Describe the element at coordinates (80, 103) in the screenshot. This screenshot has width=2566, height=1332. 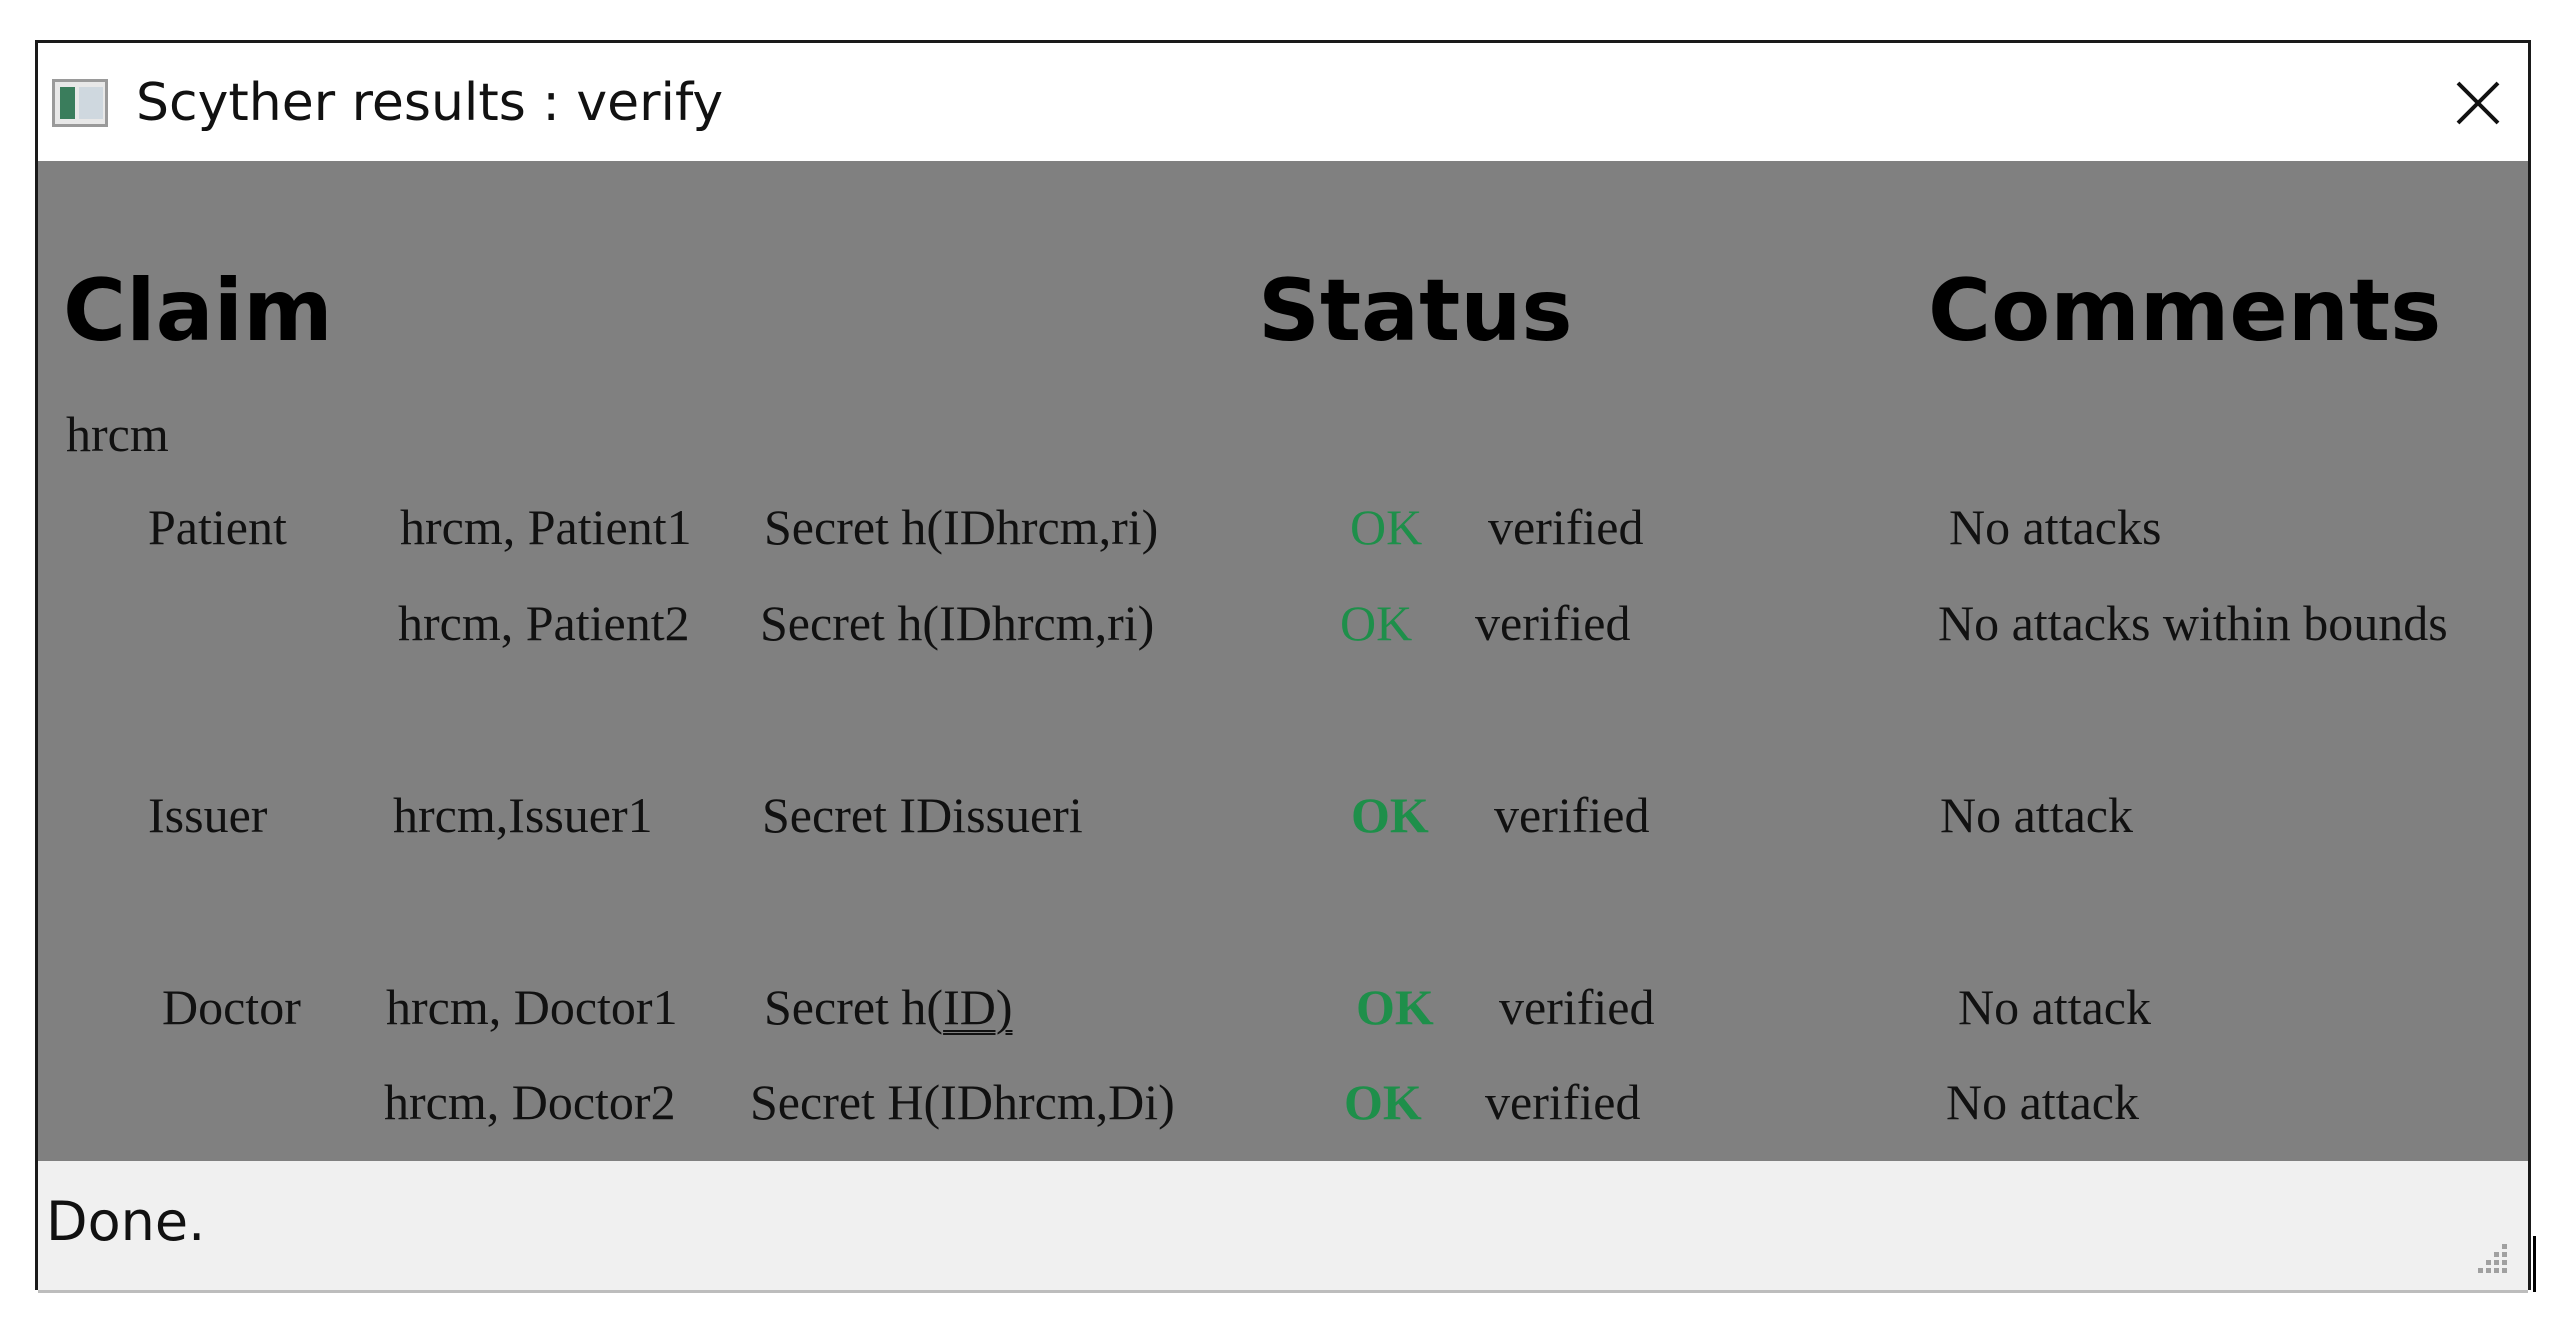
I see `app-window-icon` at that location.